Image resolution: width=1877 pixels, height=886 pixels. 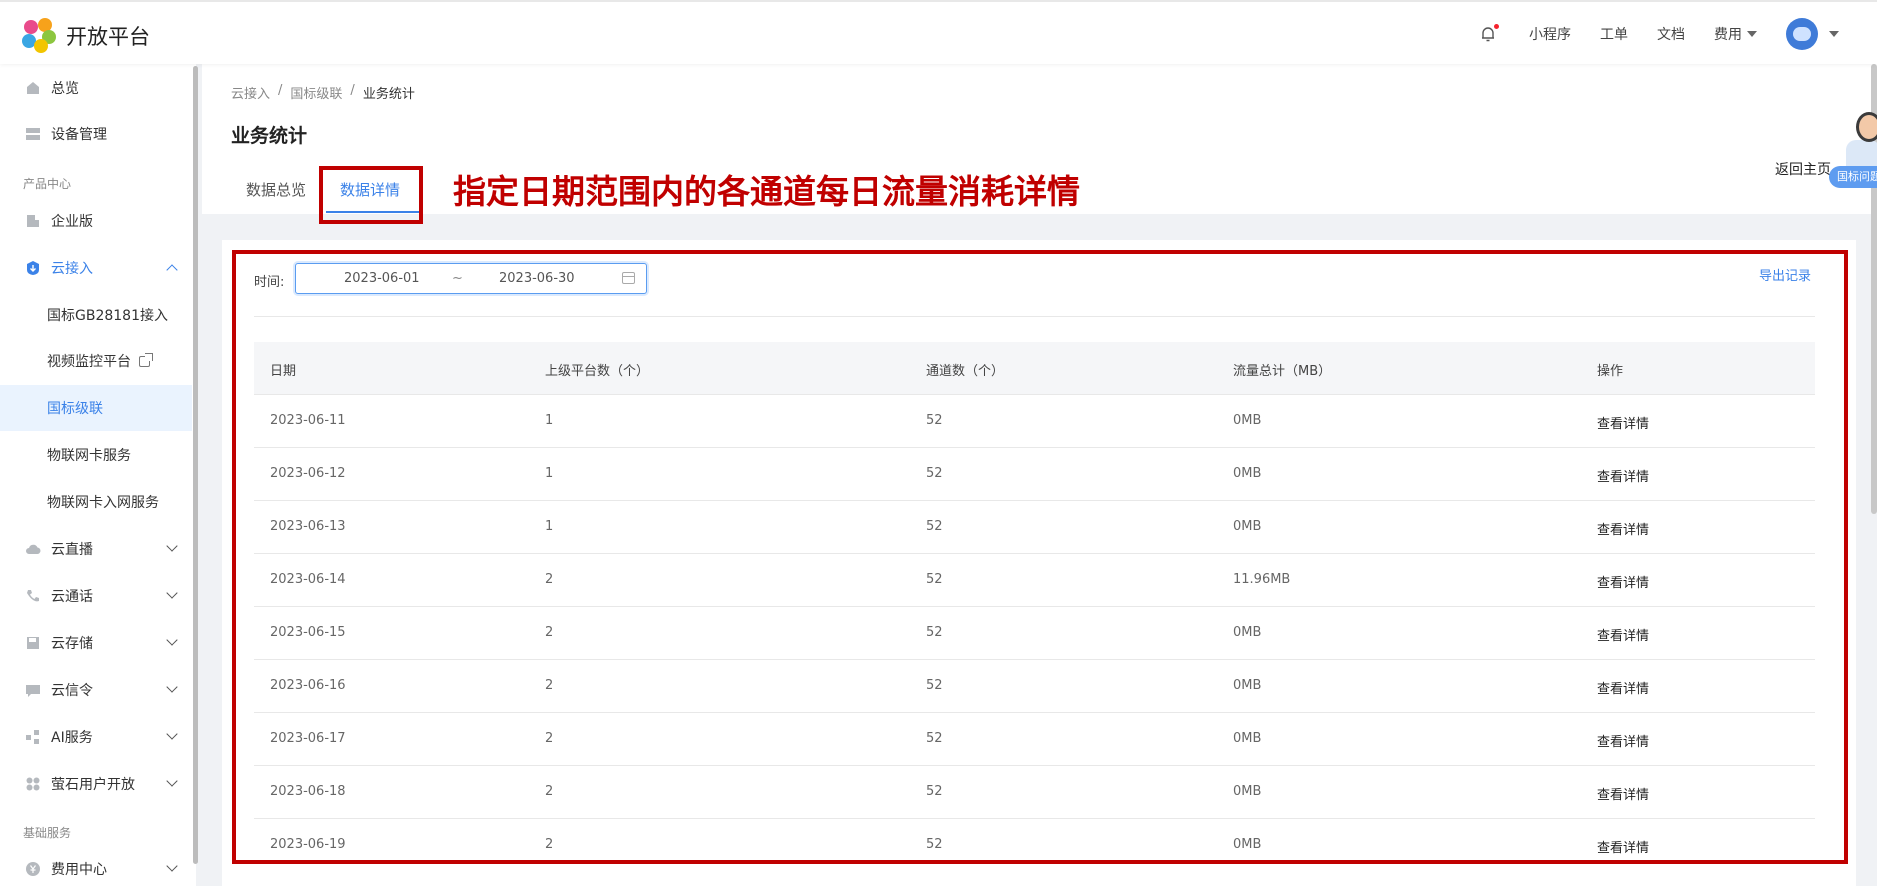 What do you see at coordinates (195, 465) in the screenshot?
I see `sidebar-scrollbar` at bounding box center [195, 465].